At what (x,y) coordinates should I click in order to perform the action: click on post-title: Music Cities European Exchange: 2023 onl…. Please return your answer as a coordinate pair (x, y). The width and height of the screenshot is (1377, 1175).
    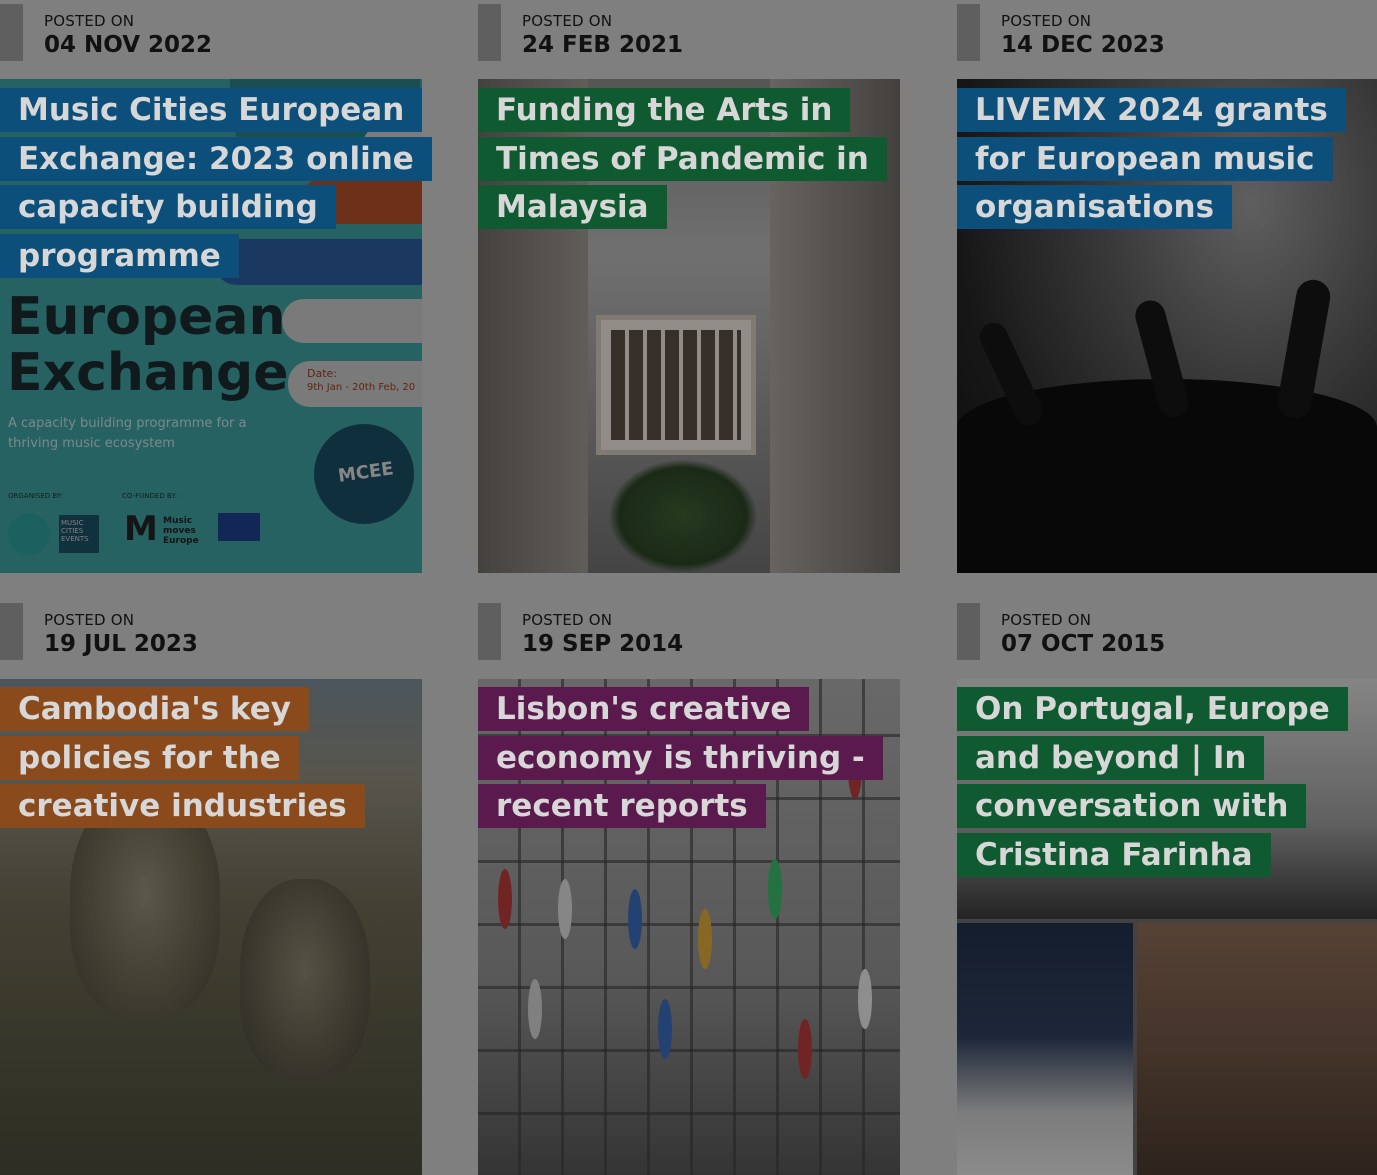
    Looking at the image, I should click on (216, 183).